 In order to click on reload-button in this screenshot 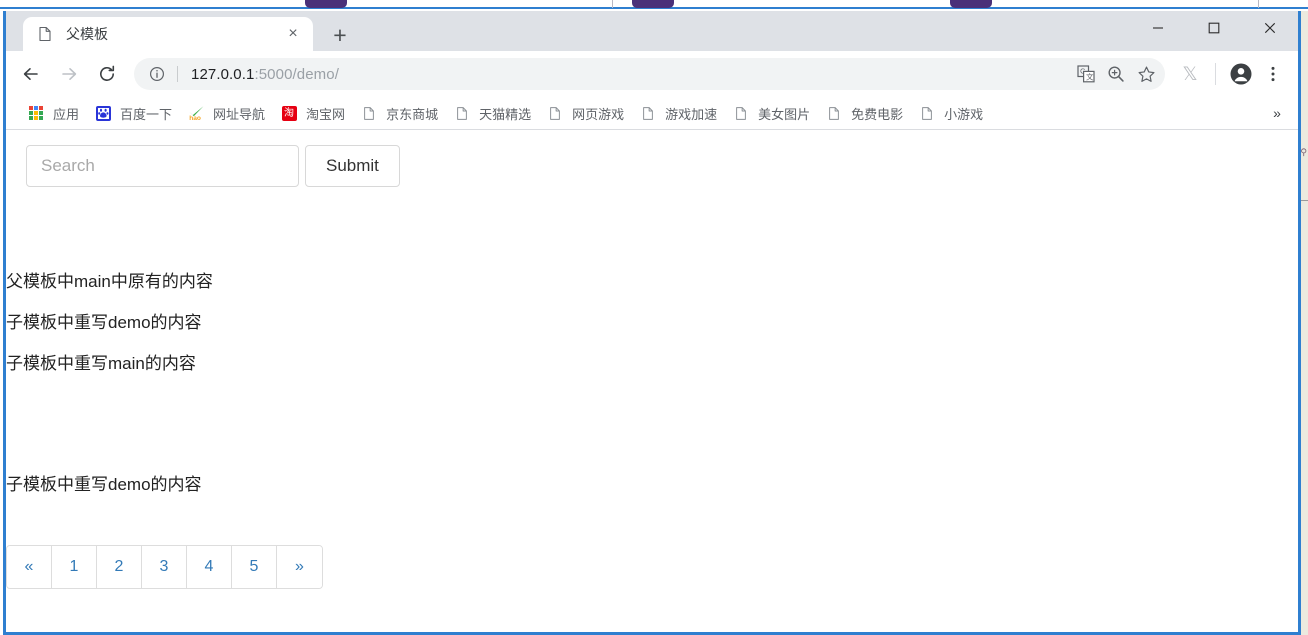, I will do `click(107, 74)`.